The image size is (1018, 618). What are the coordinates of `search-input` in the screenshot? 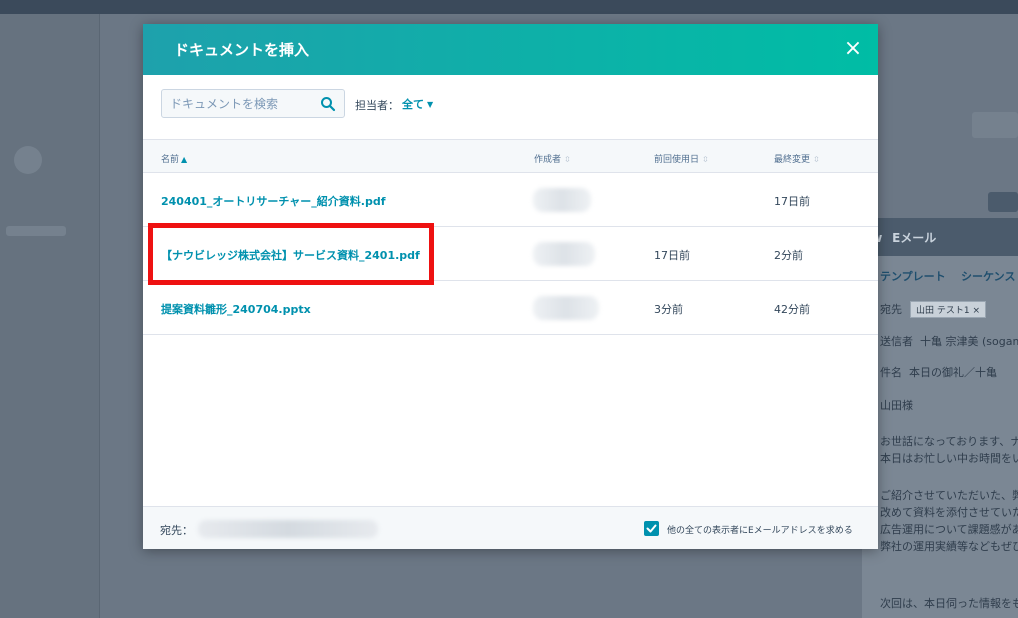 It's located at (237, 103).